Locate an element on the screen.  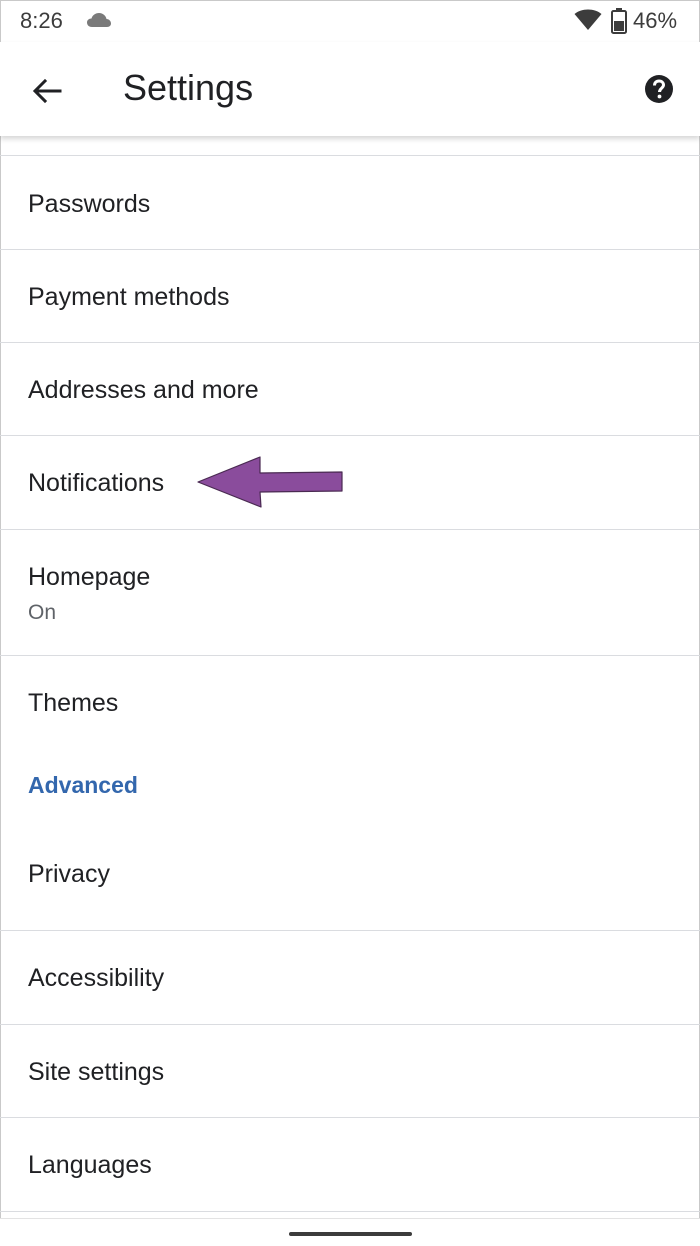
item-title: Notifications is located at coordinates (96, 483).